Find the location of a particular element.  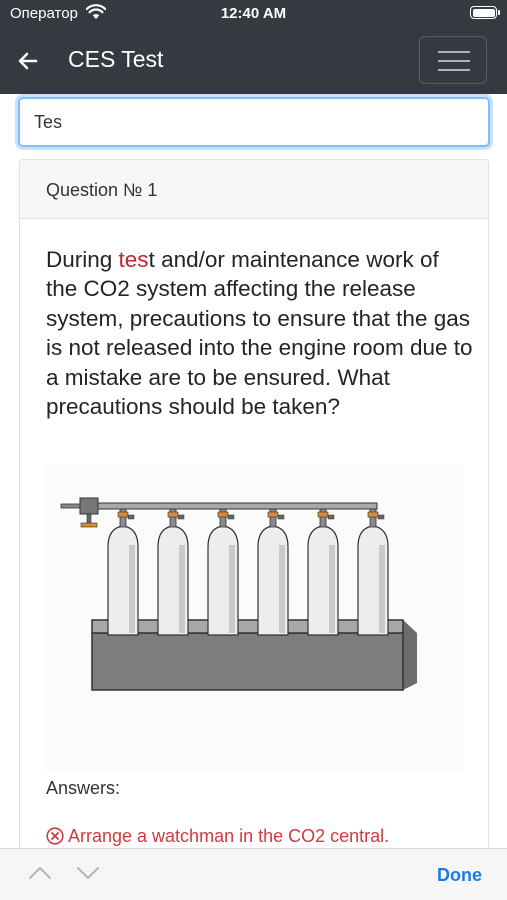

answers-label: Answers: is located at coordinates (83, 788).